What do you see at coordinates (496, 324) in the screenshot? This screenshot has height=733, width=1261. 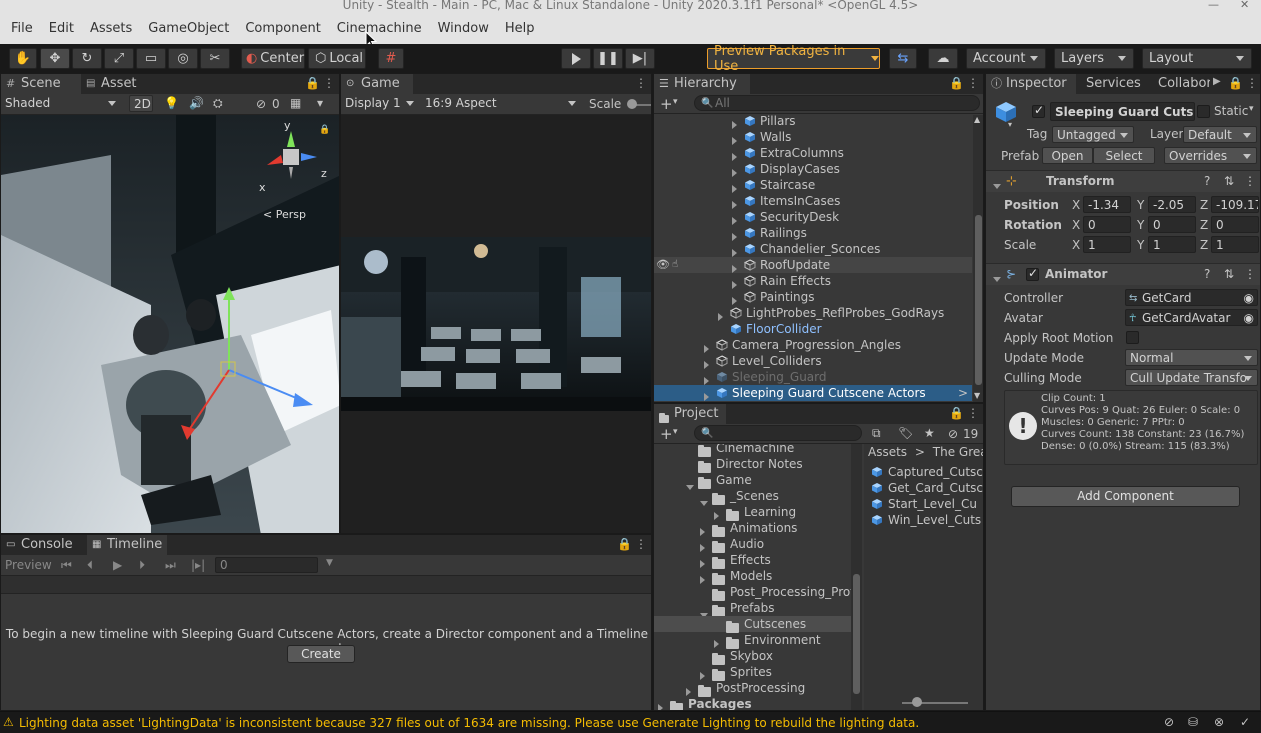 I see `game-view-render` at bounding box center [496, 324].